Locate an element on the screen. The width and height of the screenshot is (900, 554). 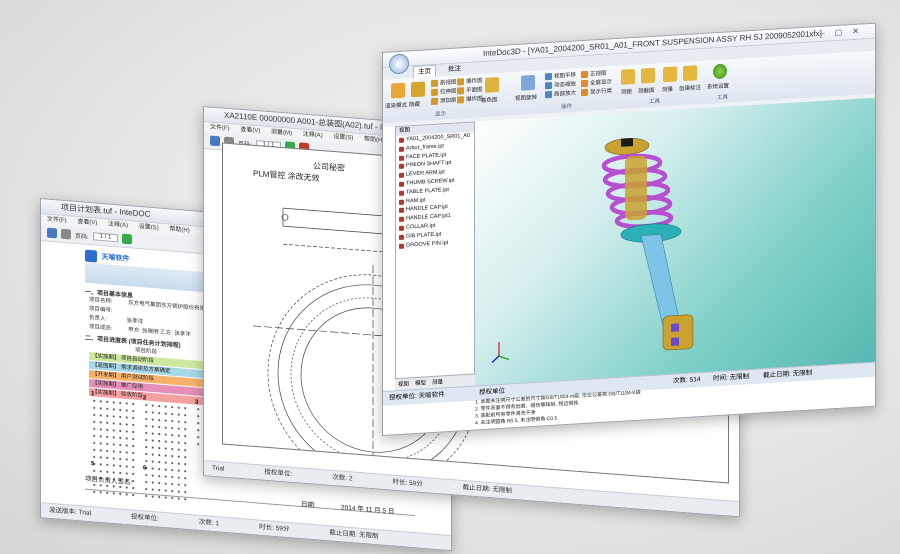
axis-triad-icon is located at coordinates (500, 352).